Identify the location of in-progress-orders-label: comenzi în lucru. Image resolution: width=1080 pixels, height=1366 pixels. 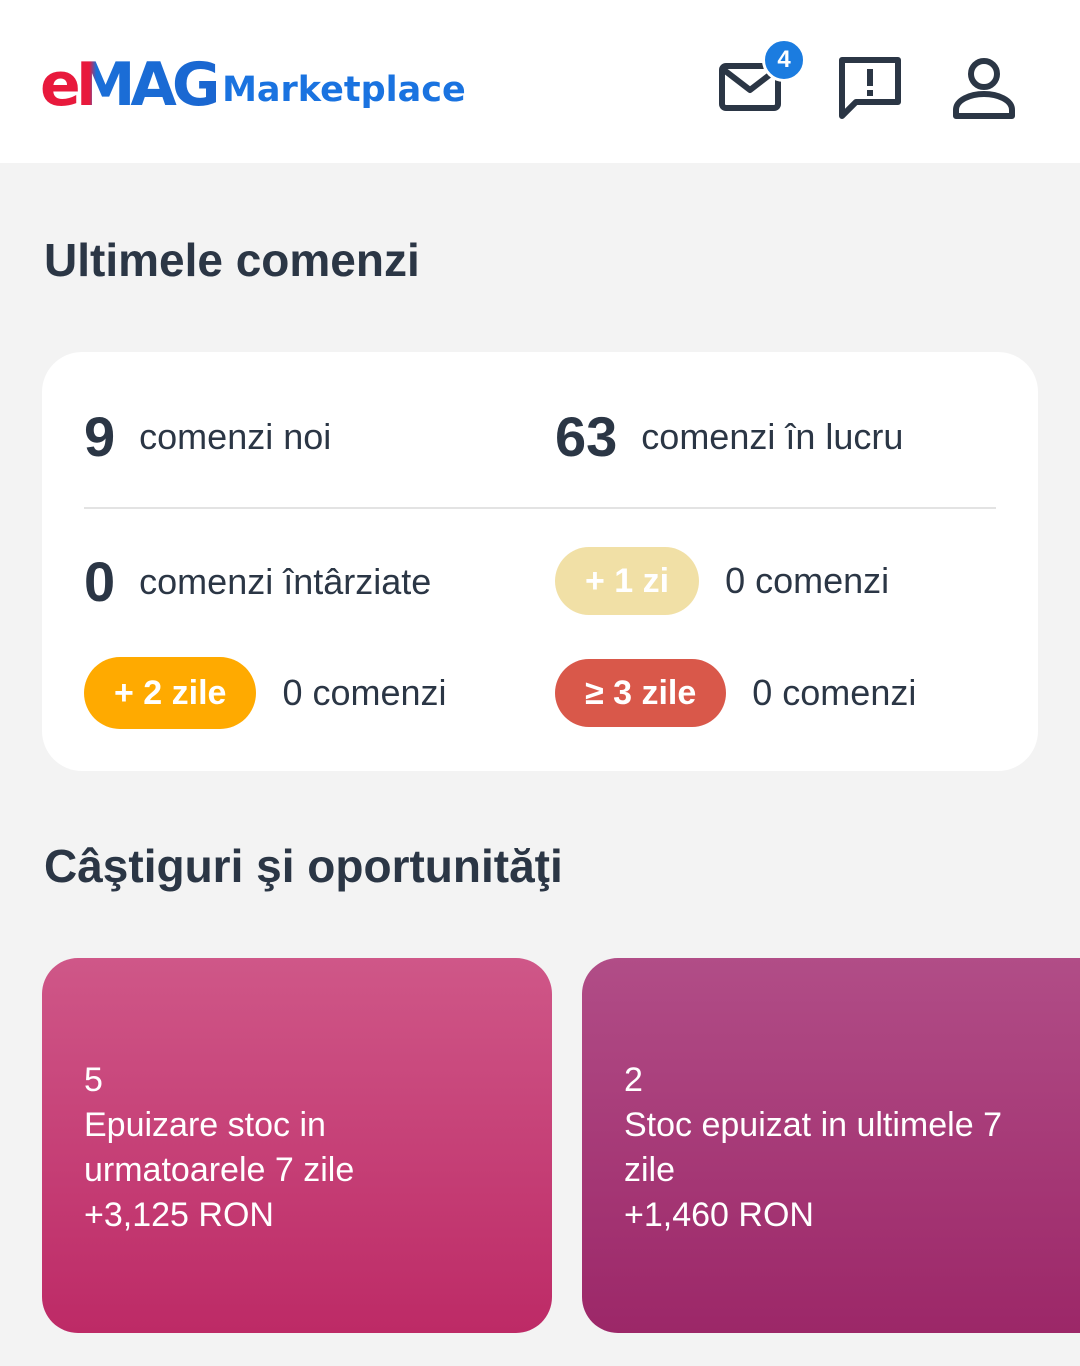
(772, 436).